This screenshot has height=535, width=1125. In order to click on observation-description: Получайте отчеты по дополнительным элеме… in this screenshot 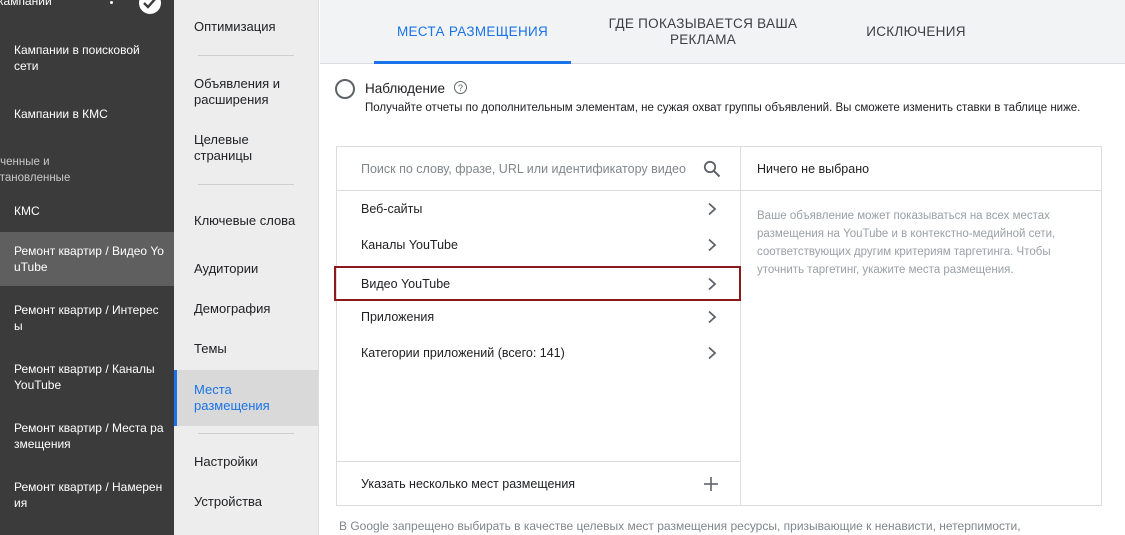, I will do `click(723, 108)`.